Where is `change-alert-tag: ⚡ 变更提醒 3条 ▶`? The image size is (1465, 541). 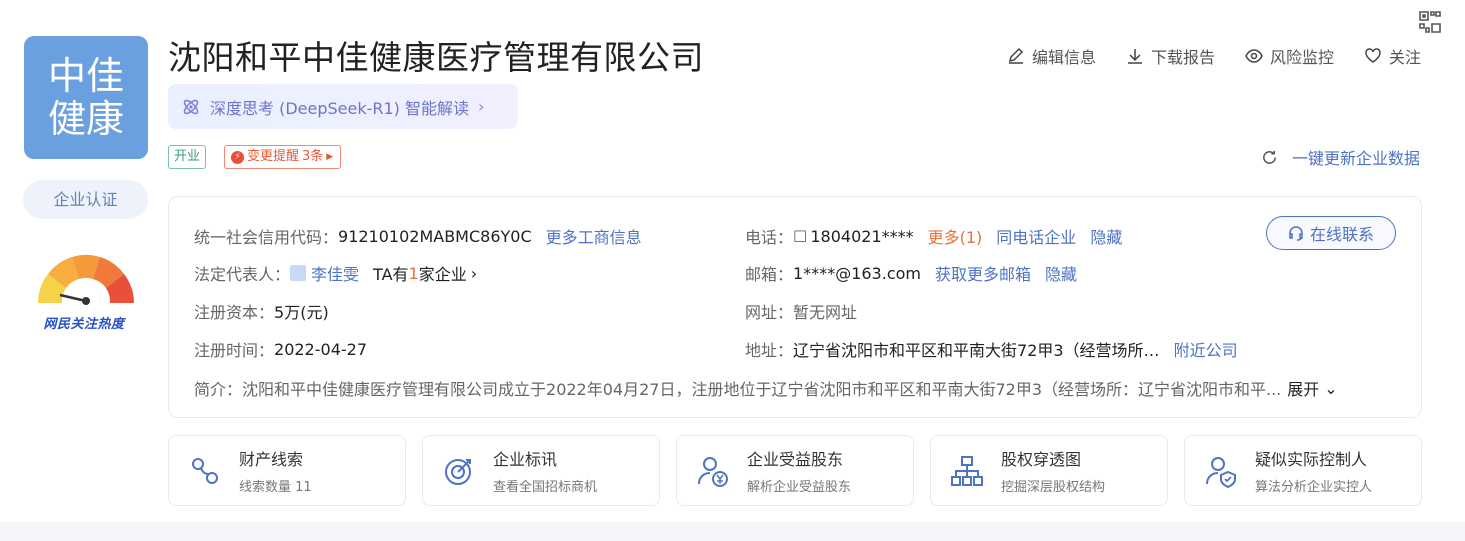 change-alert-tag: ⚡ 变更提醒 3条 ▶ is located at coordinates (283, 157).